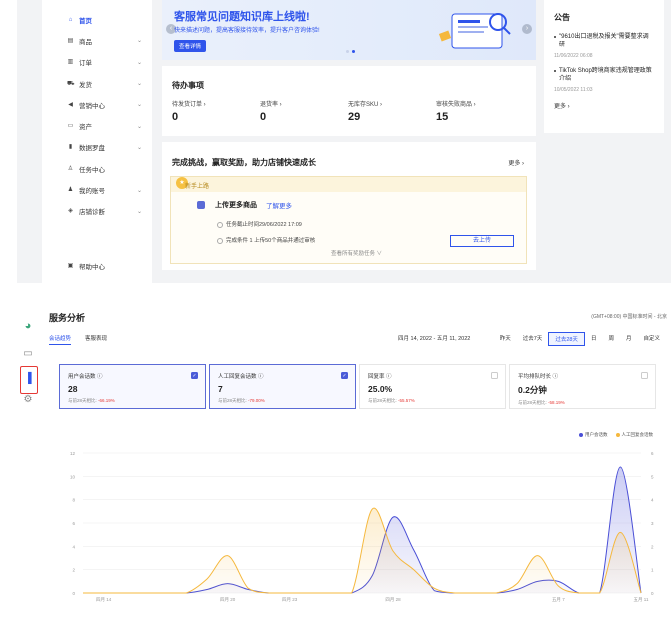 This screenshot has height=617, width=671. What do you see at coordinates (228, 600) in the screenshot?
I see `x-tick: 四月 20` at bounding box center [228, 600].